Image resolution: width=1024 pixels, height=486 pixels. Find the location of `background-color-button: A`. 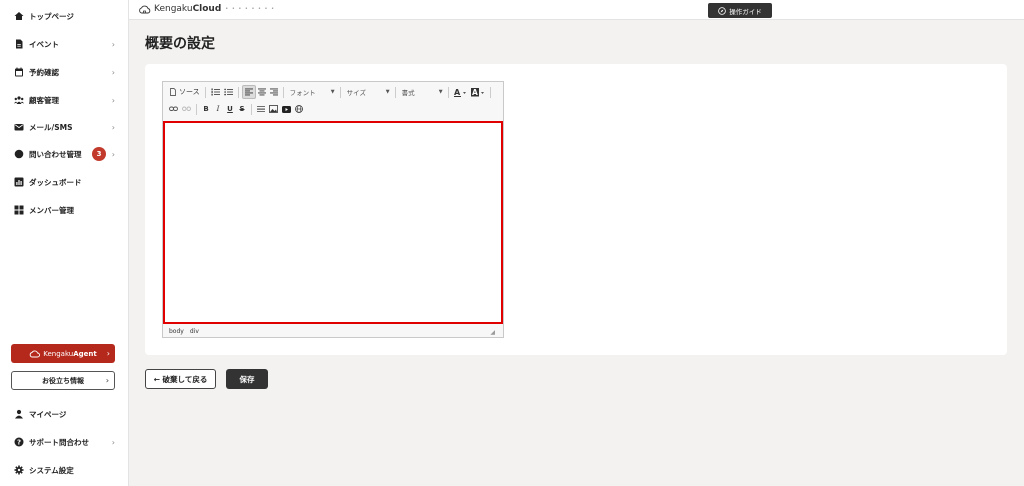

background-color-button: A is located at coordinates (478, 92).